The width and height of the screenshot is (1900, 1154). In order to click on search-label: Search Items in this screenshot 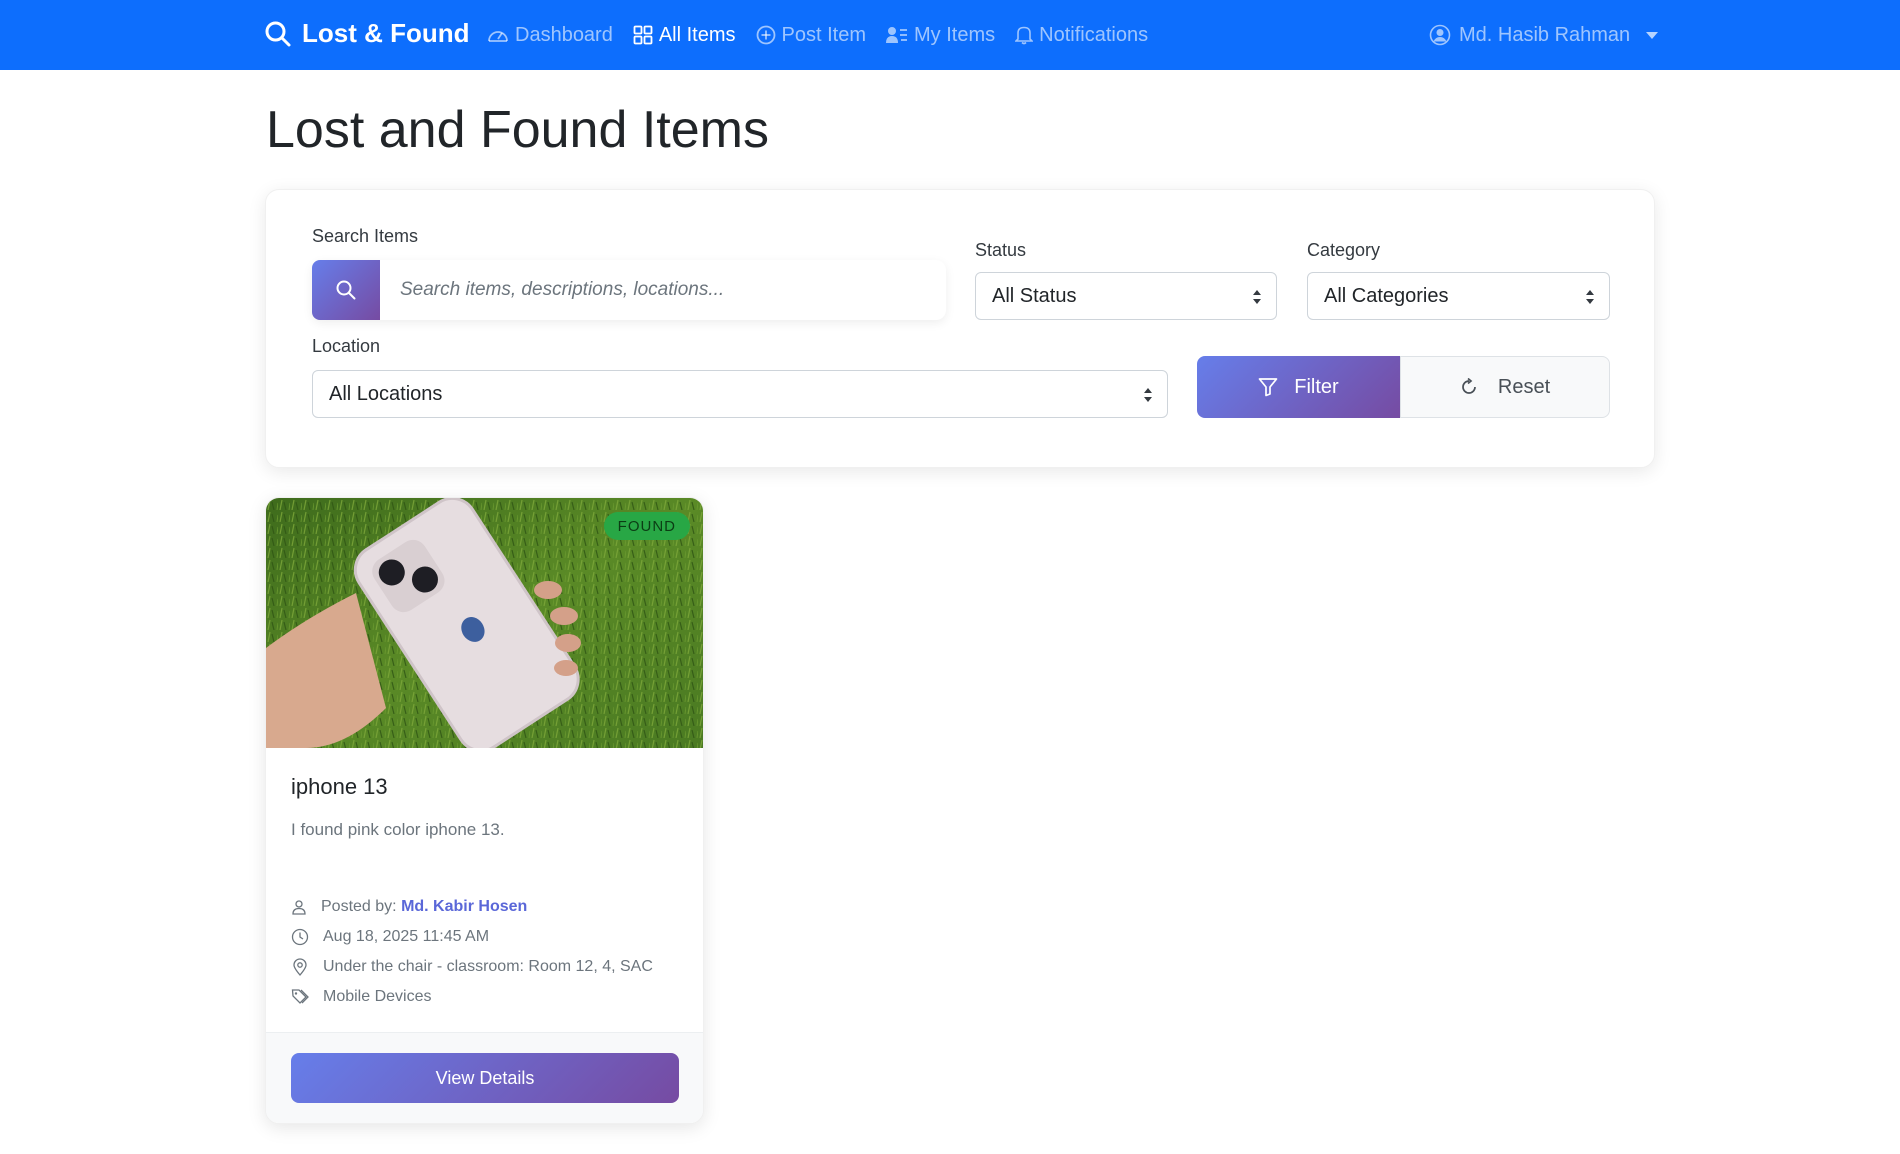, I will do `click(365, 236)`.